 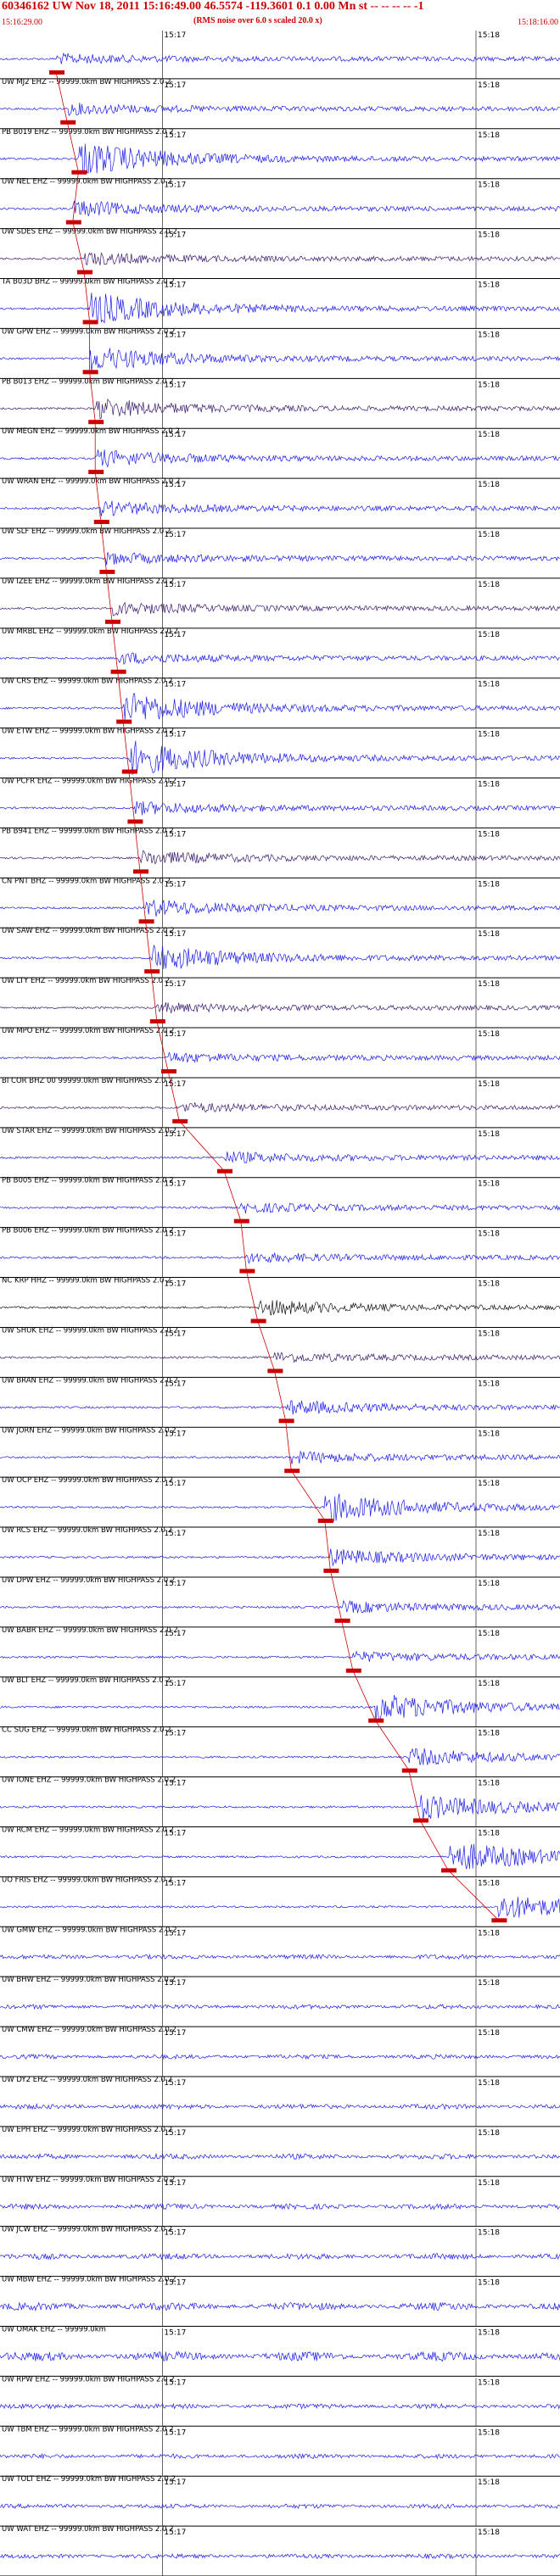 What do you see at coordinates (54, 2329) in the screenshot?
I see `station-label: UW OMAK EHZ -- 99999.0km` at bounding box center [54, 2329].